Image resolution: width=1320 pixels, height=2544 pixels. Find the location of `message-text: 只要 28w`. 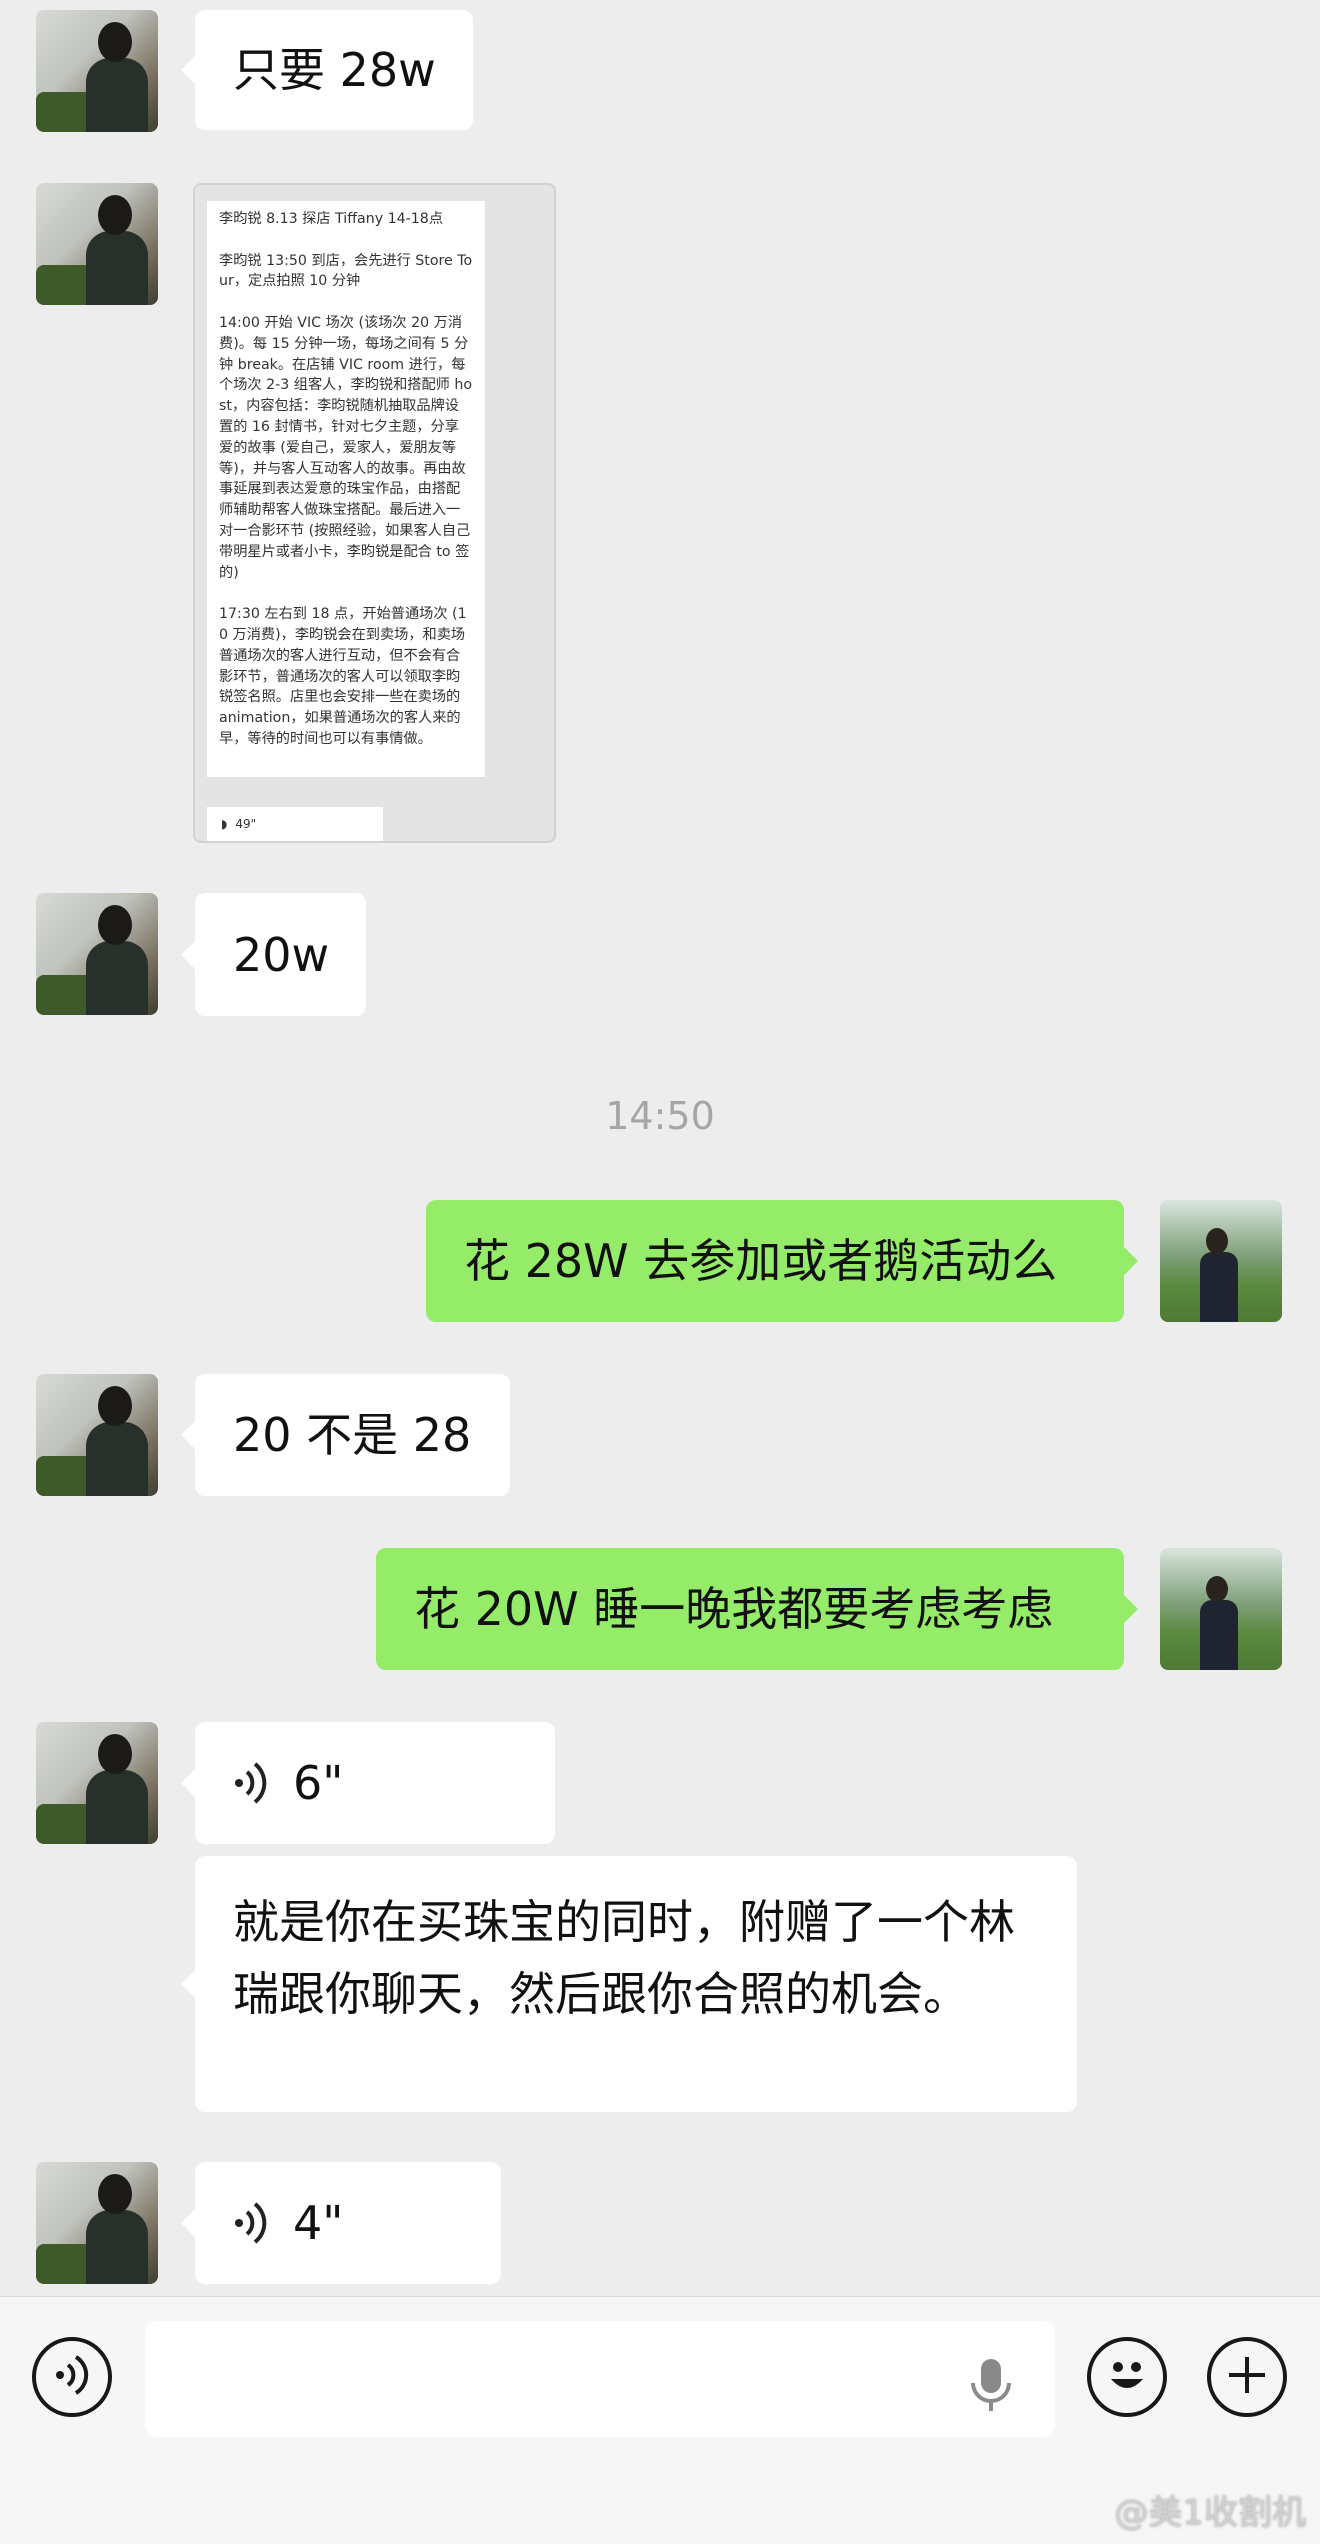

message-text: 只要 28w is located at coordinates (334, 70).